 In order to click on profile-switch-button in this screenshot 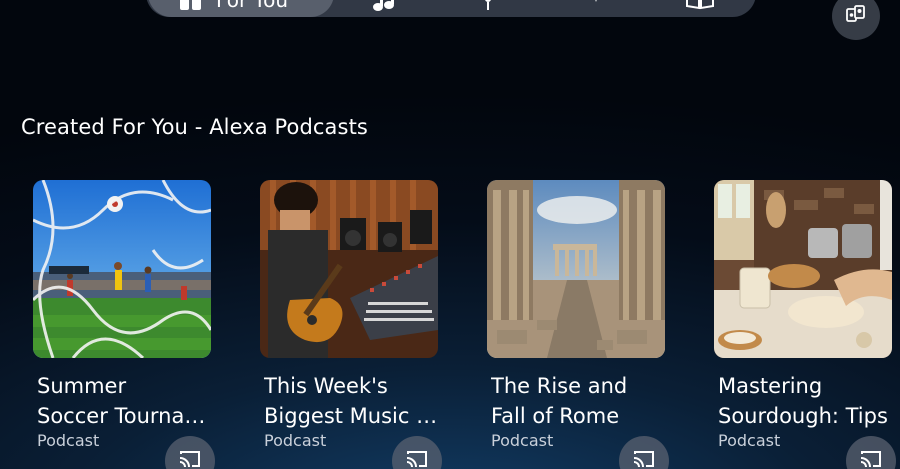, I will do `click(856, 20)`.